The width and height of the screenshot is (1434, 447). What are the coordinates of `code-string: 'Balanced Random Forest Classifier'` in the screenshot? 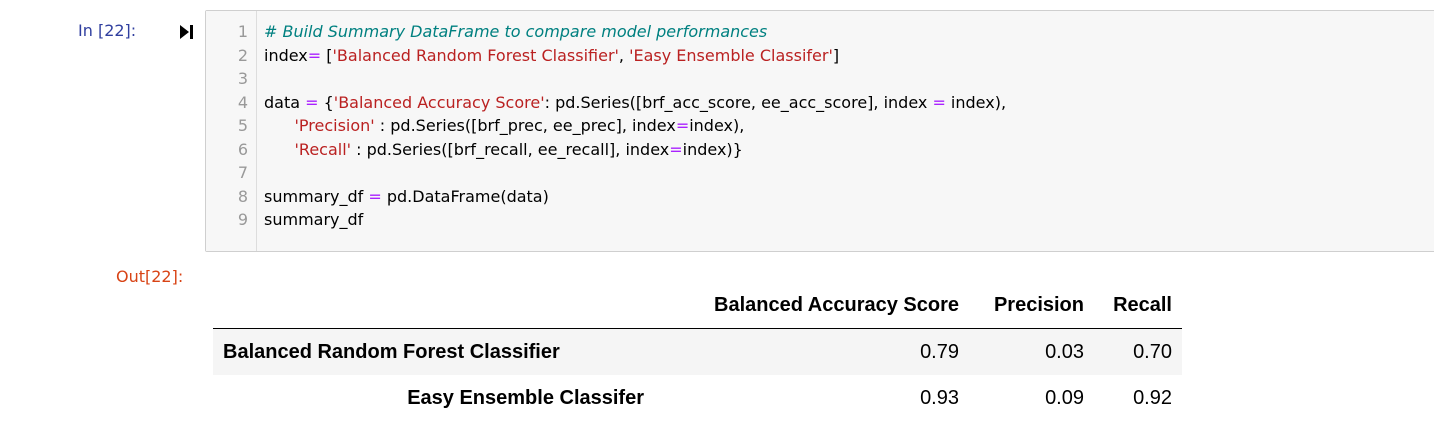 It's located at (475, 55).